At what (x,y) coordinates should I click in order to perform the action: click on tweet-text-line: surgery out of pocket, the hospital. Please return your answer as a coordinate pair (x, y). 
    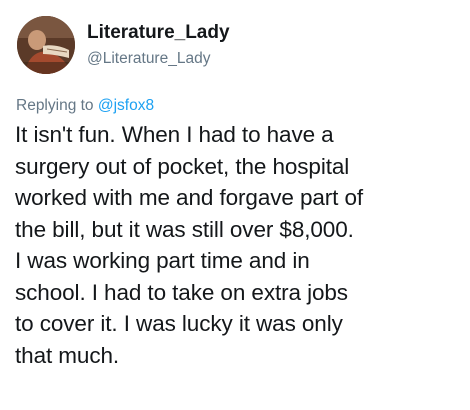
    Looking at the image, I should click on (182, 166).